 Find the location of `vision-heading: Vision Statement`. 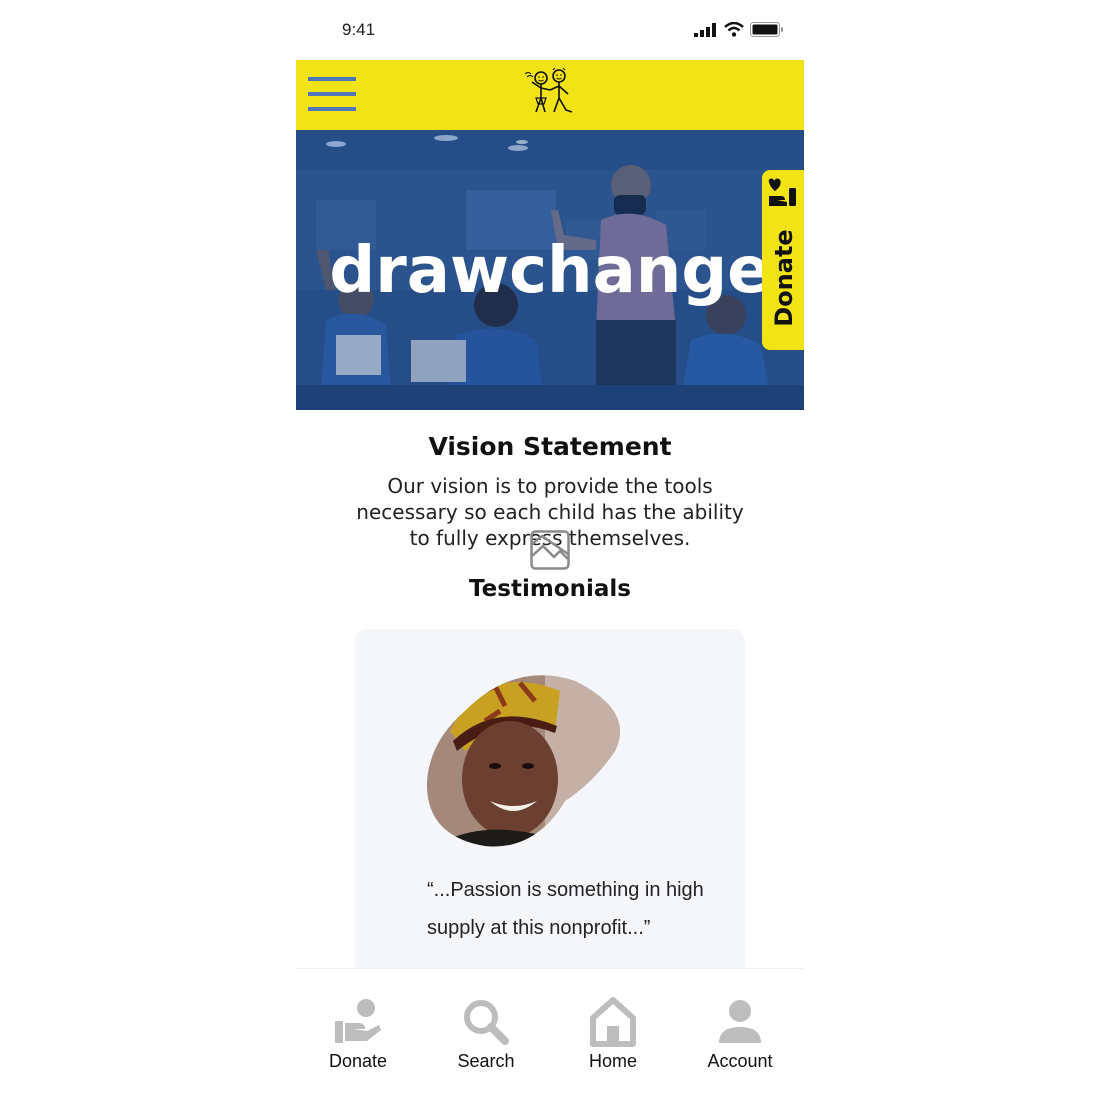

vision-heading: Vision Statement is located at coordinates (550, 446).